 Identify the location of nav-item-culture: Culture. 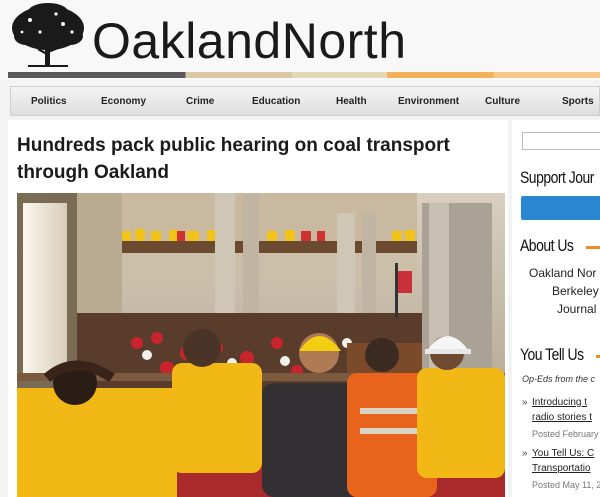
(502, 101).